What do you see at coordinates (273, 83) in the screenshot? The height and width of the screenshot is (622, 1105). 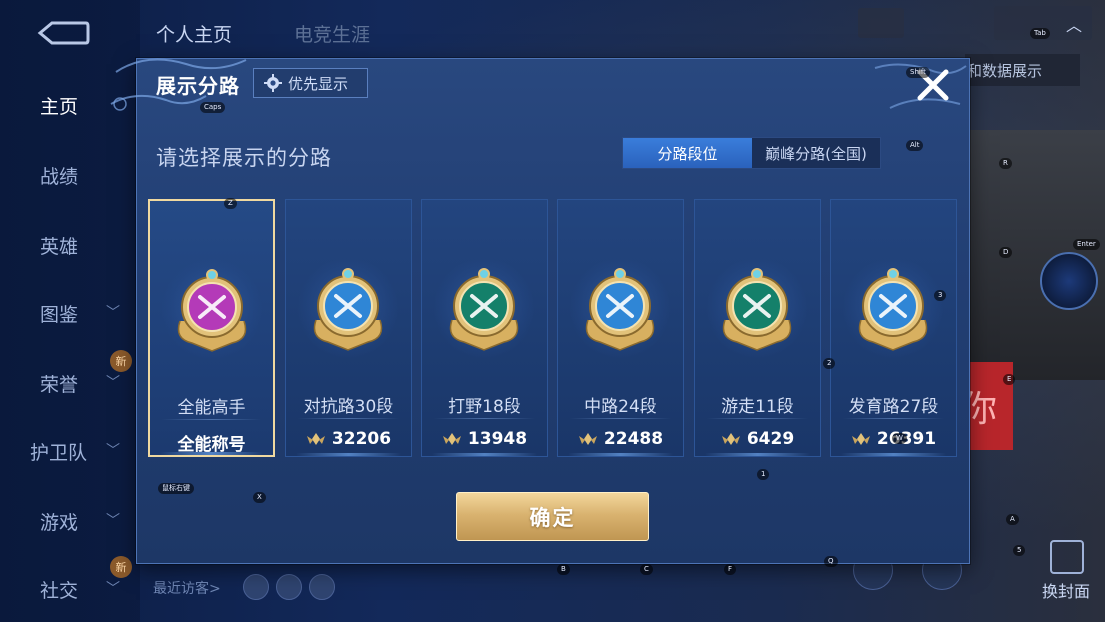 I see `gear-icon` at bounding box center [273, 83].